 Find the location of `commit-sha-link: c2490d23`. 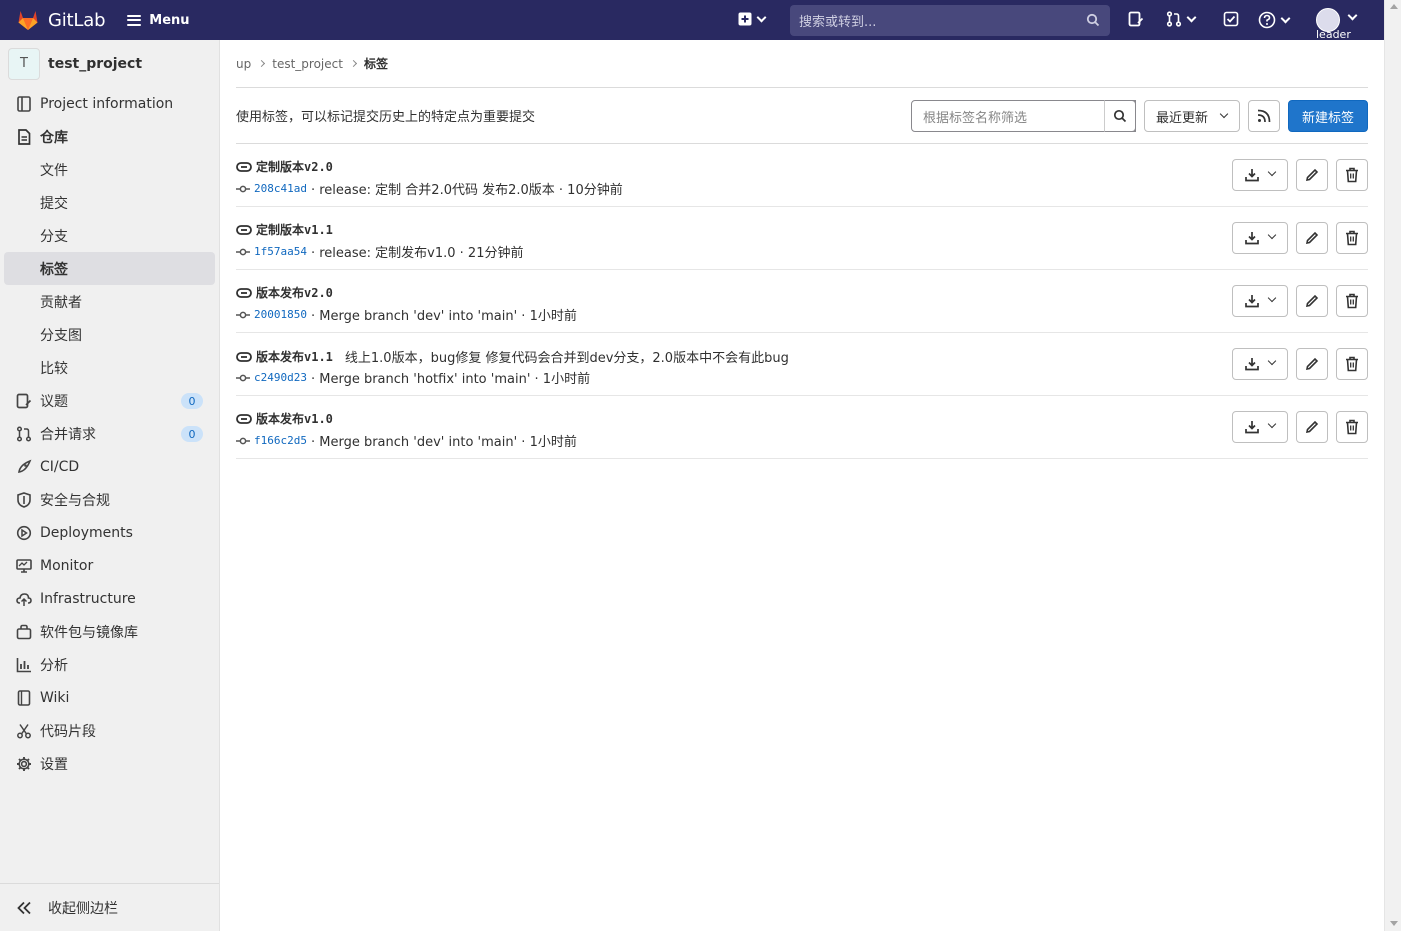

commit-sha-link: c2490d23 is located at coordinates (280, 377).